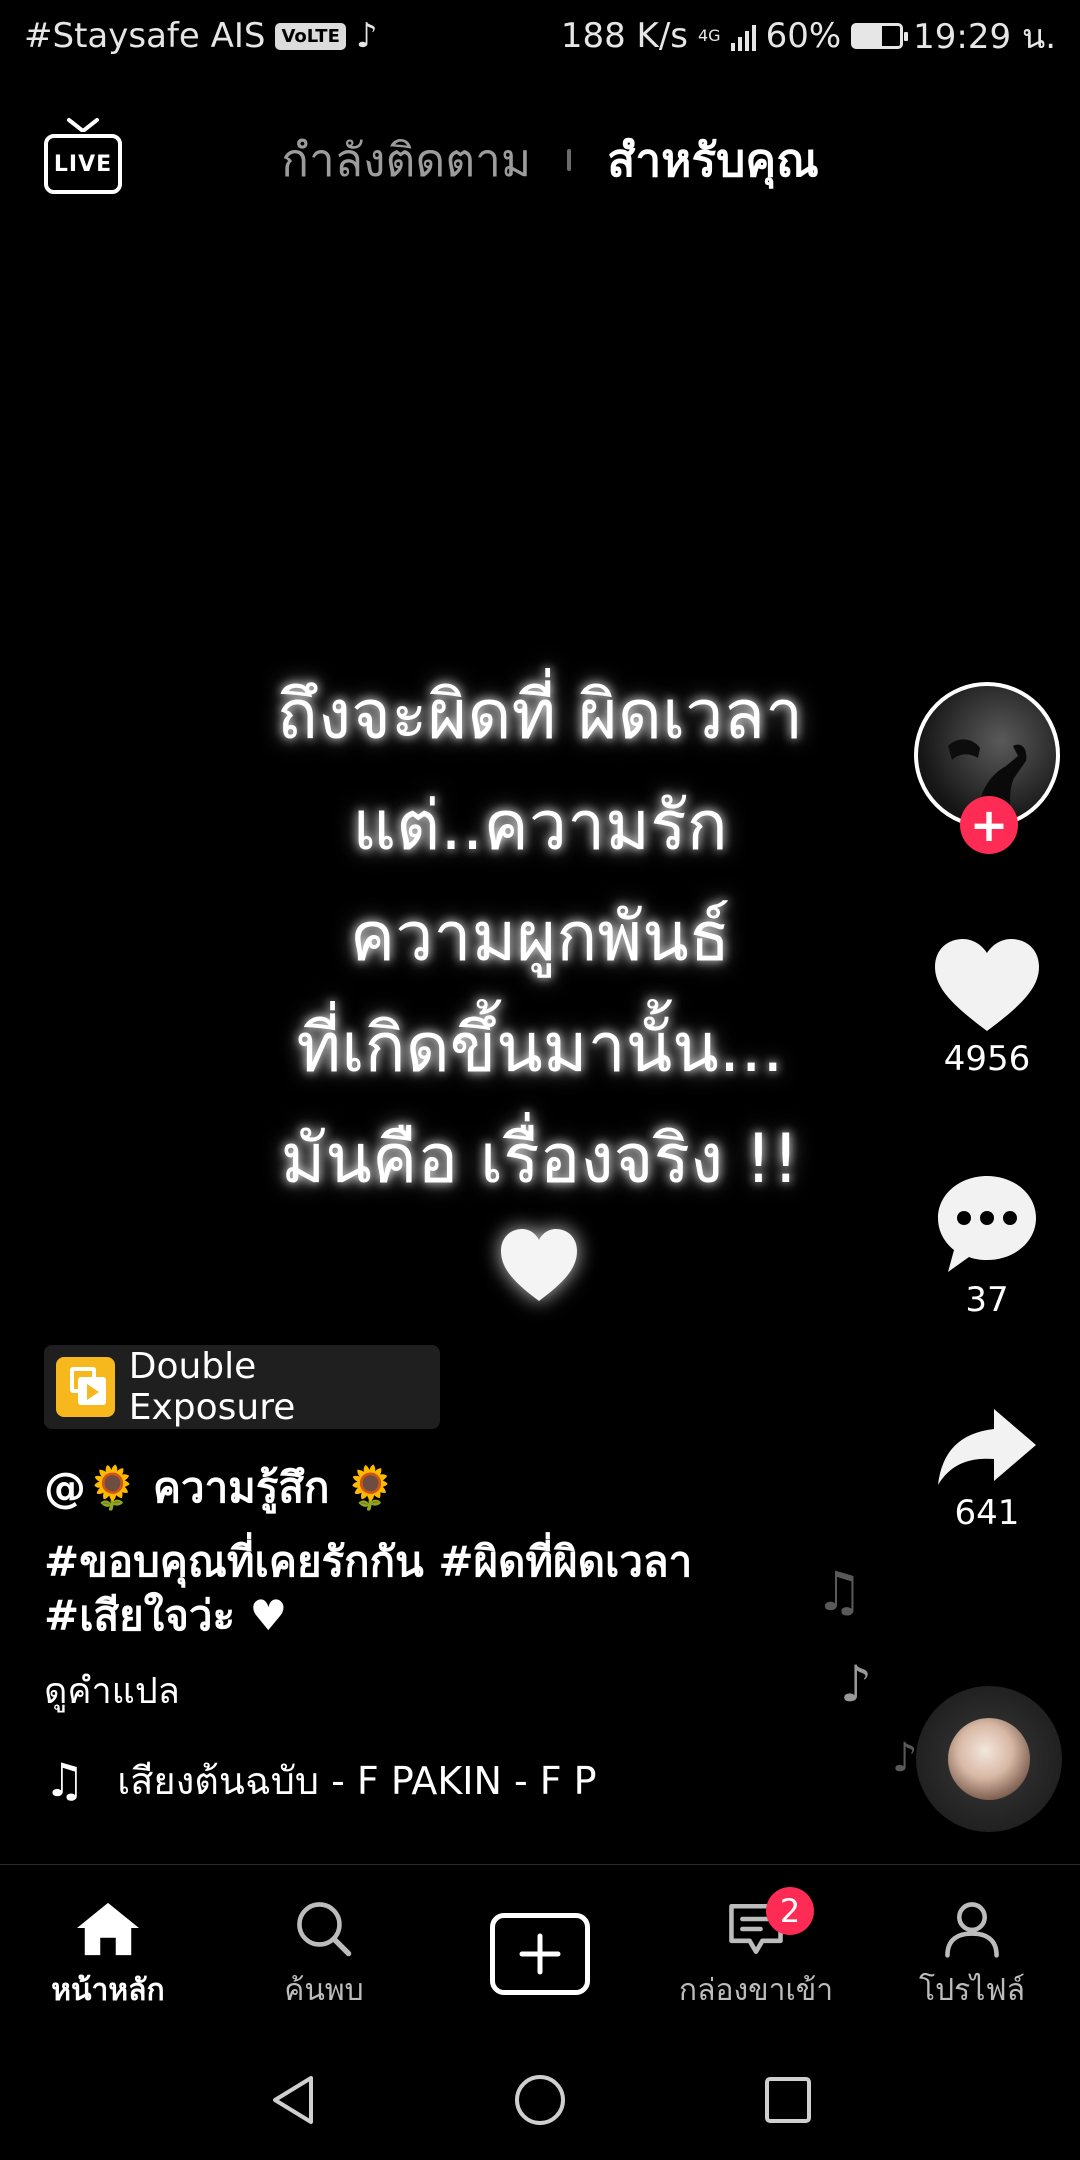 Image resolution: width=1080 pixels, height=2160 pixels. What do you see at coordinates (444, 1562) in the screenshot?
I see `caption-hashtags-line1: #ขอบคุณที่เคยรักกัน #ผิดที่ผิดเวลา` at bounding box center [444, 1562].